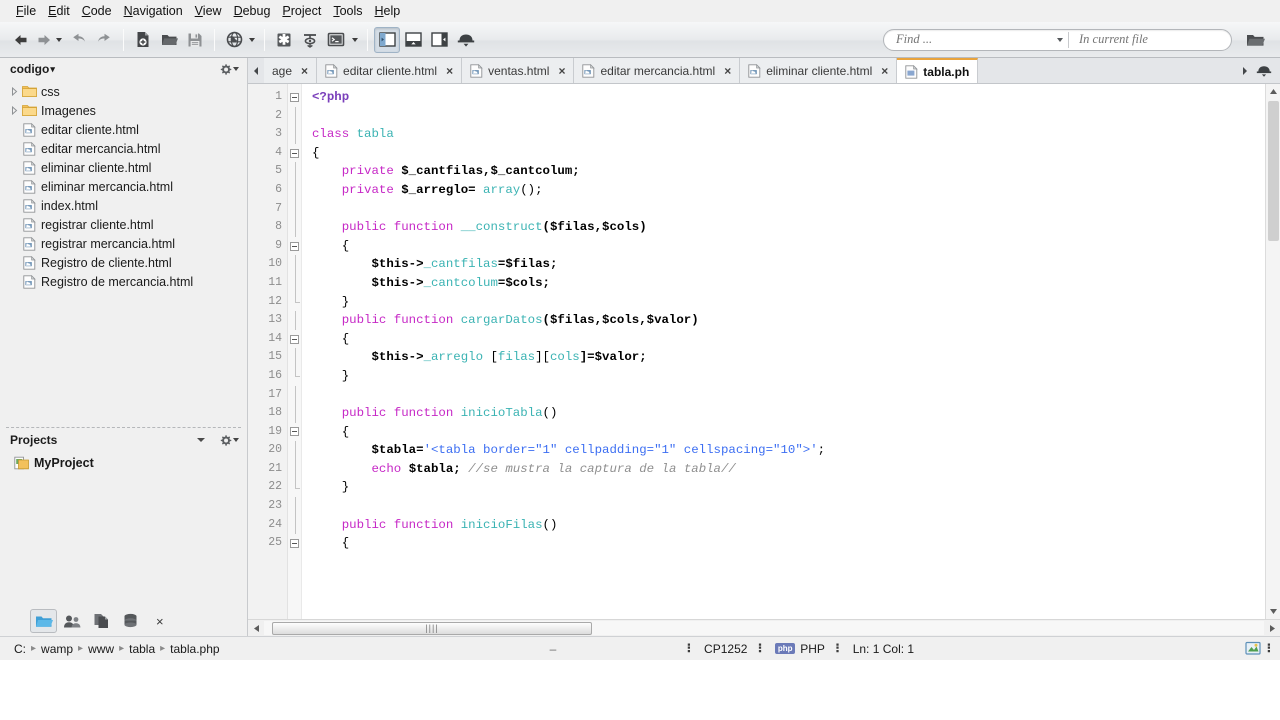  I want to click on vertical-scroll-thumb, so click(1273, 171).